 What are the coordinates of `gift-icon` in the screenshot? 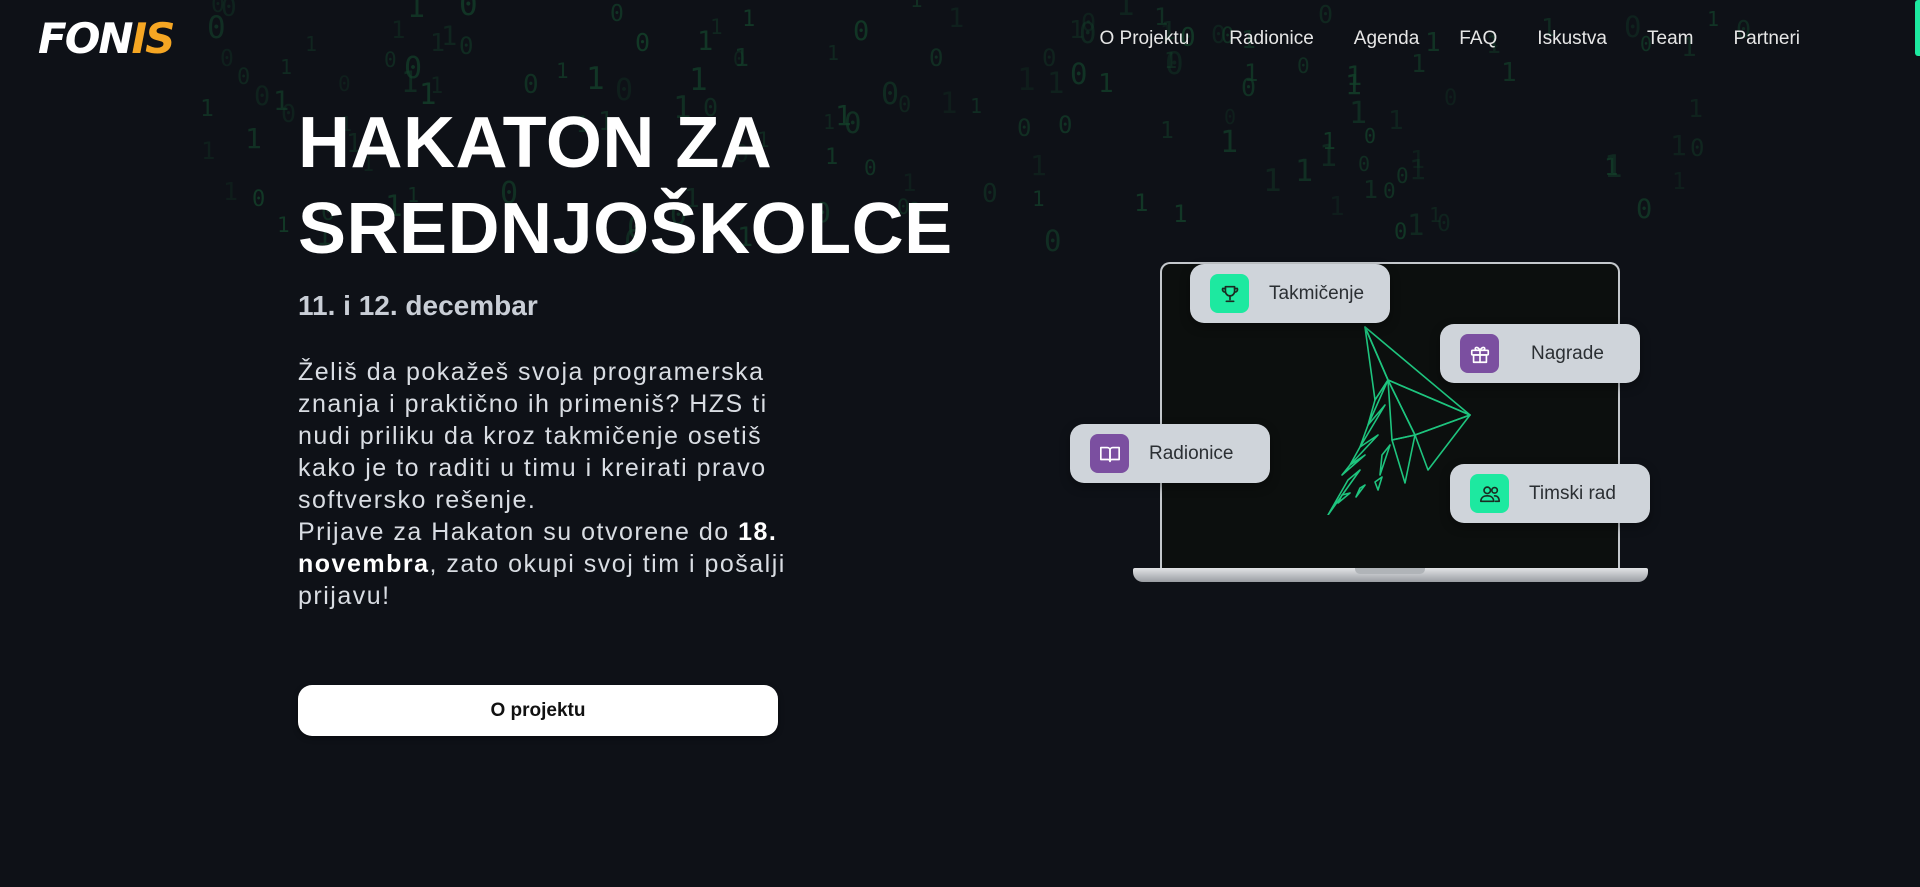 It's located at (1479, 353).